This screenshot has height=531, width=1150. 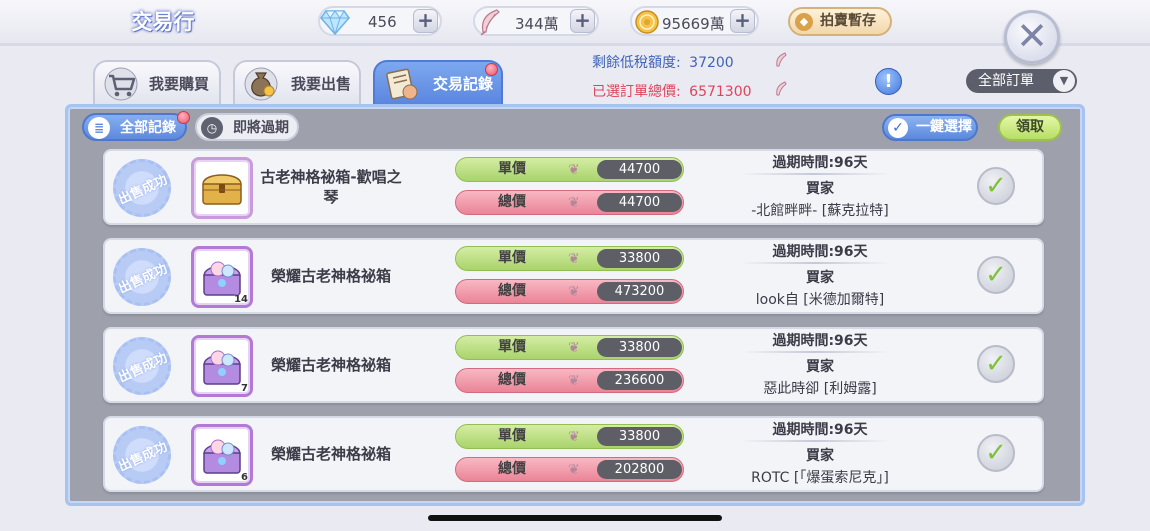 What do you see at coordinates (222, 277) in the screenshot?
I see `item-slot: 14` at bounding box center [222, 277].